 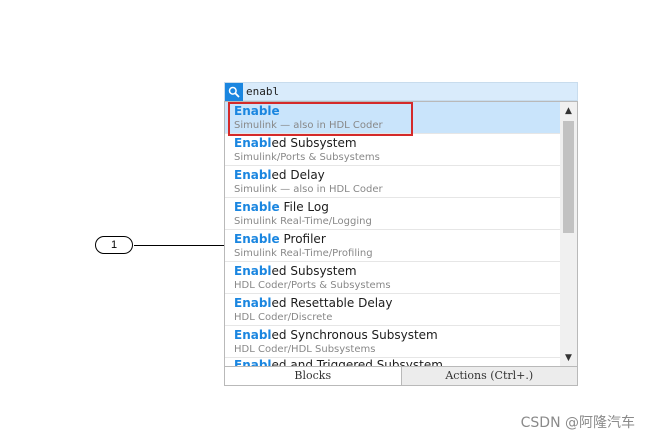 I want to click on result-library: HDL Coder/Discrete, so click(x=283, y=317).